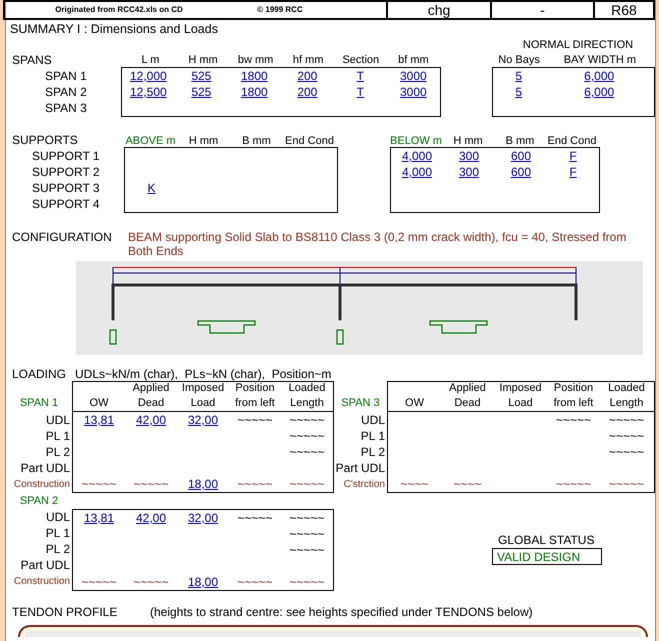  Describe the element at coordinates (574, 403) in the screenshot. I see `column-header: from left` at that location.